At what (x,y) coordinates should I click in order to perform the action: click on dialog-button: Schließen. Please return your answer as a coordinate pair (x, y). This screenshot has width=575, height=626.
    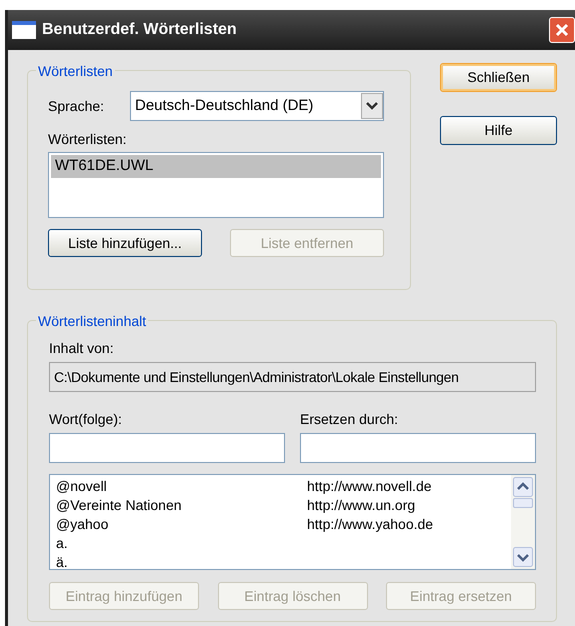
    Looking at the image, I should click on (498, 77).